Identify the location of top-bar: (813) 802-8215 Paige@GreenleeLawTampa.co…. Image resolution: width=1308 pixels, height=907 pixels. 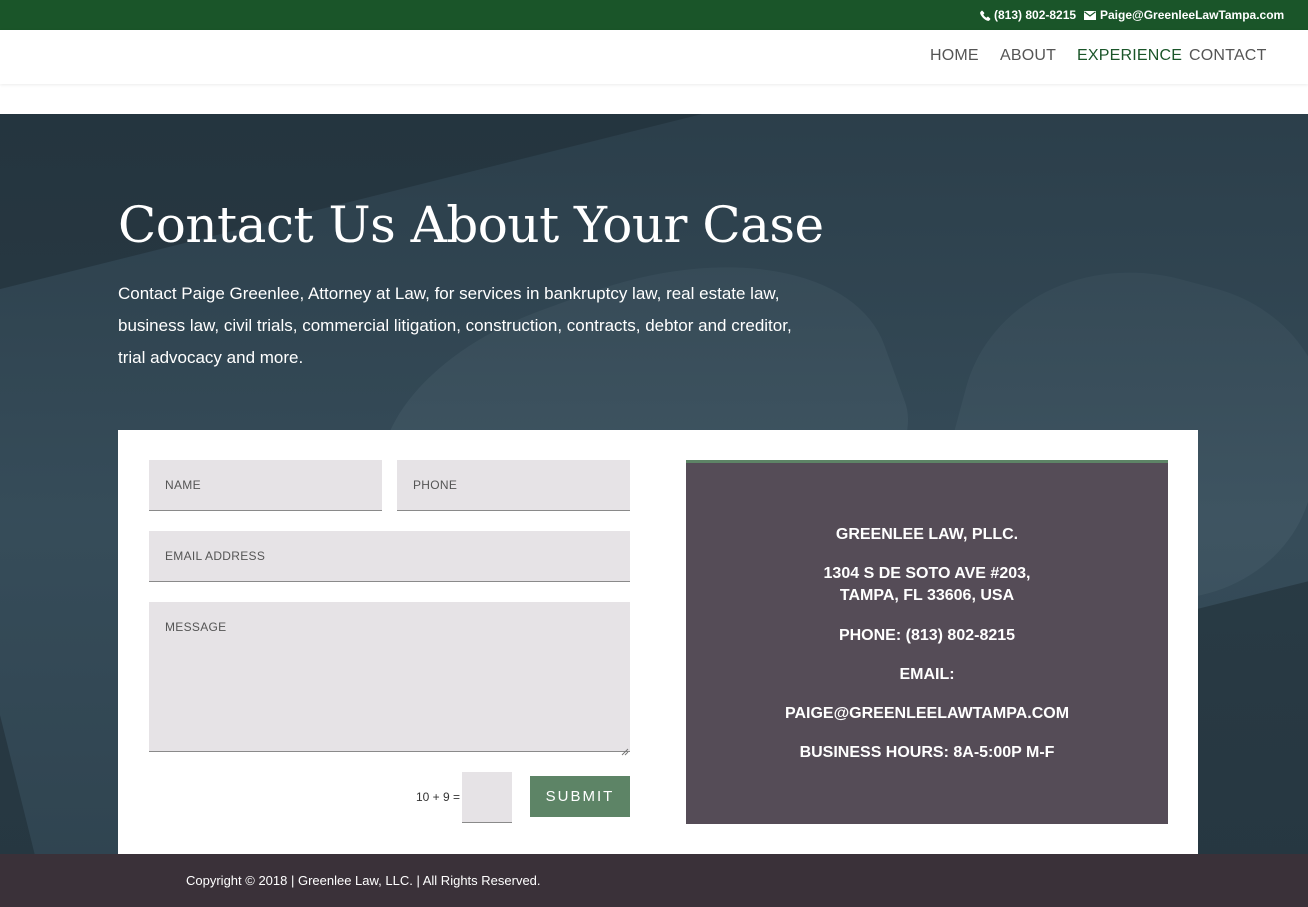
(654, 15).